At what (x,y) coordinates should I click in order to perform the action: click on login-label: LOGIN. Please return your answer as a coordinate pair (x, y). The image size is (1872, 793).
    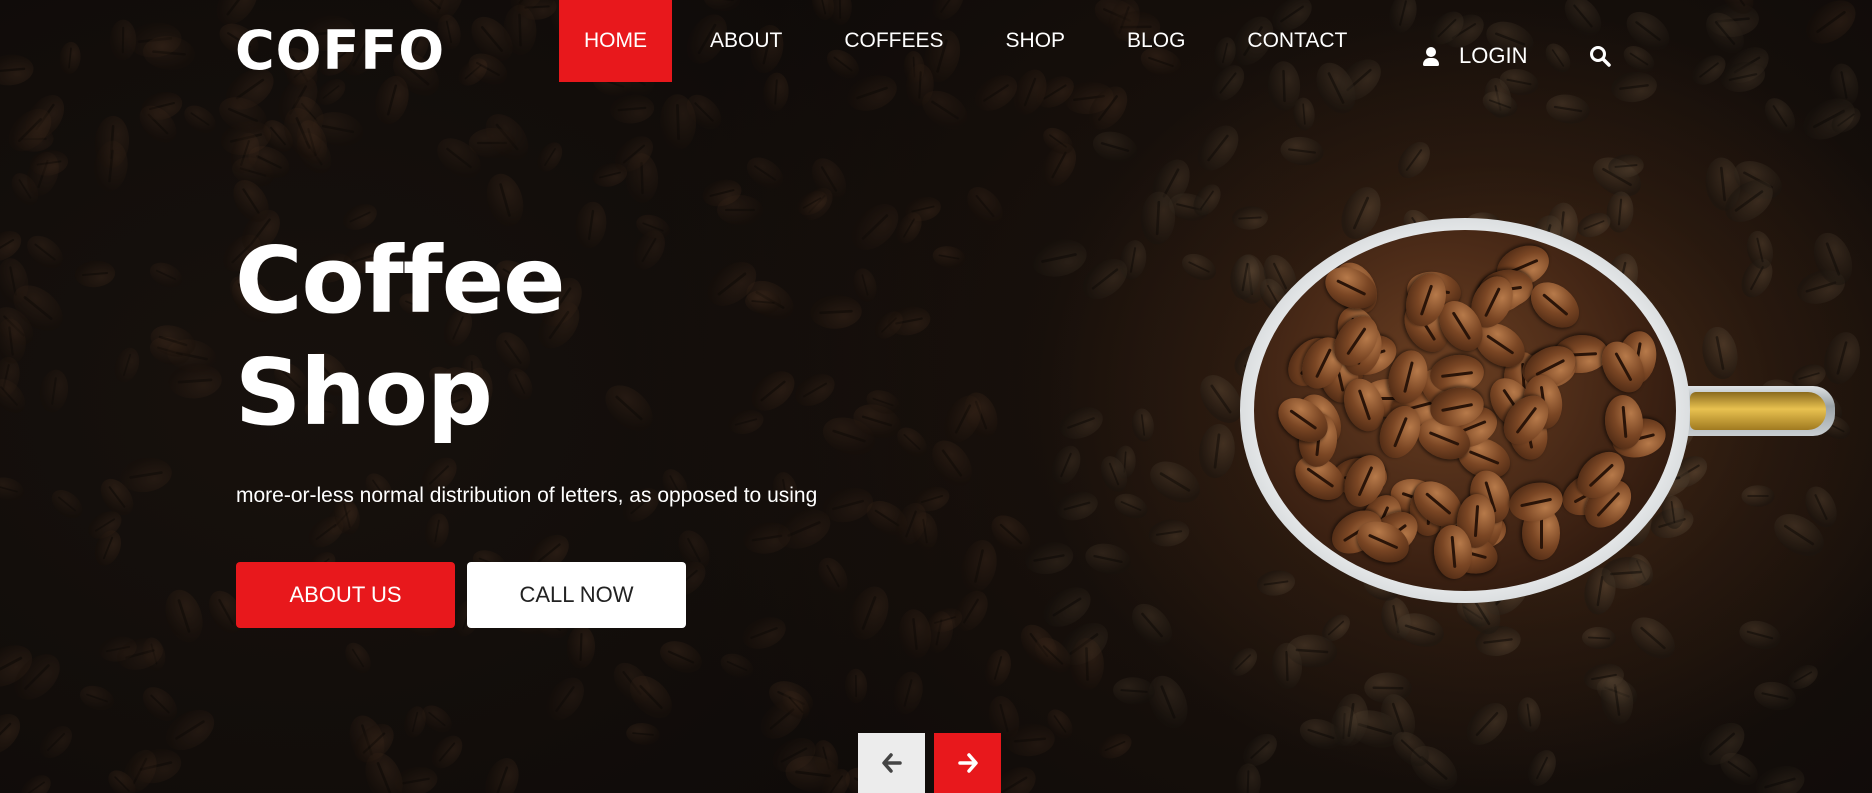
    Looking at the image, I should click on (1493, 55).